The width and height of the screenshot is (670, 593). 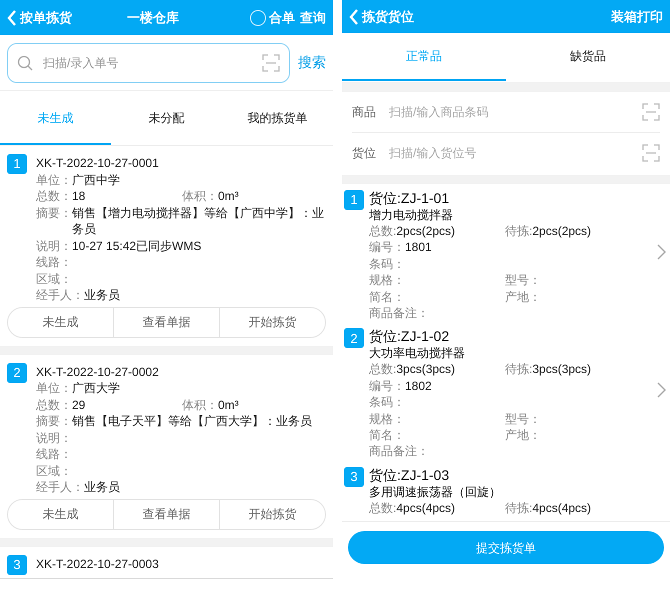 What do you see at coordinates (409, 475) in the screenshot?
I see `location-title: 货位:ZJ-1-03` at bounding box center [409, 475].